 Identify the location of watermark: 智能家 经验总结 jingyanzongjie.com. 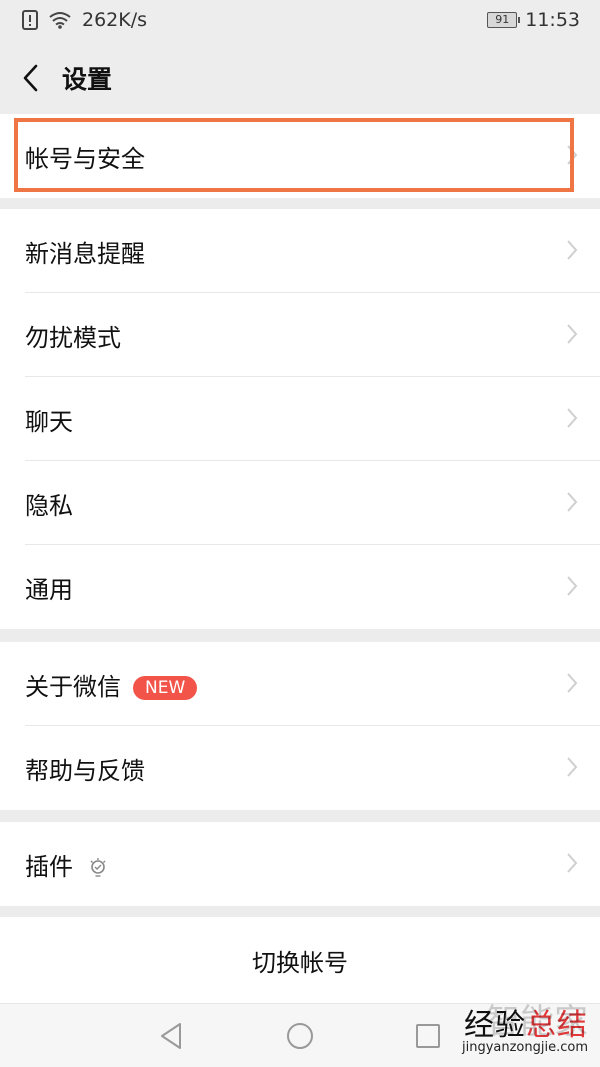
(525, 1027).